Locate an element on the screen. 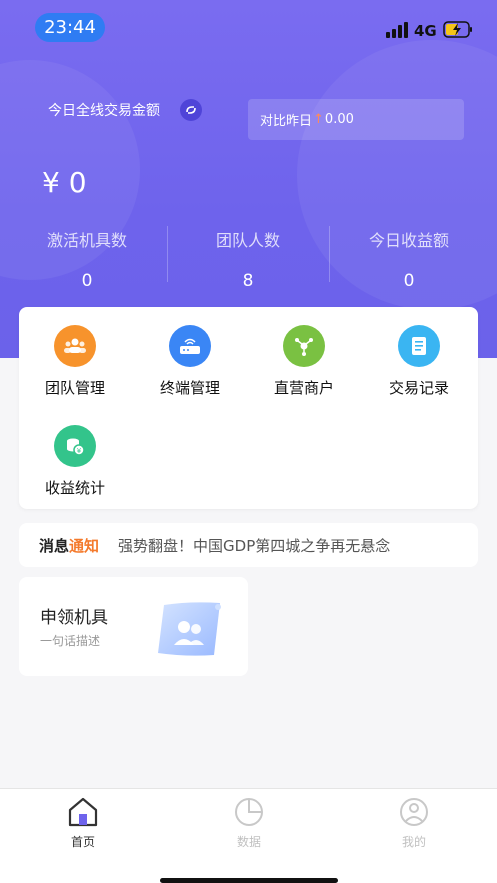  user-icon is located at coordinates (414, 812).